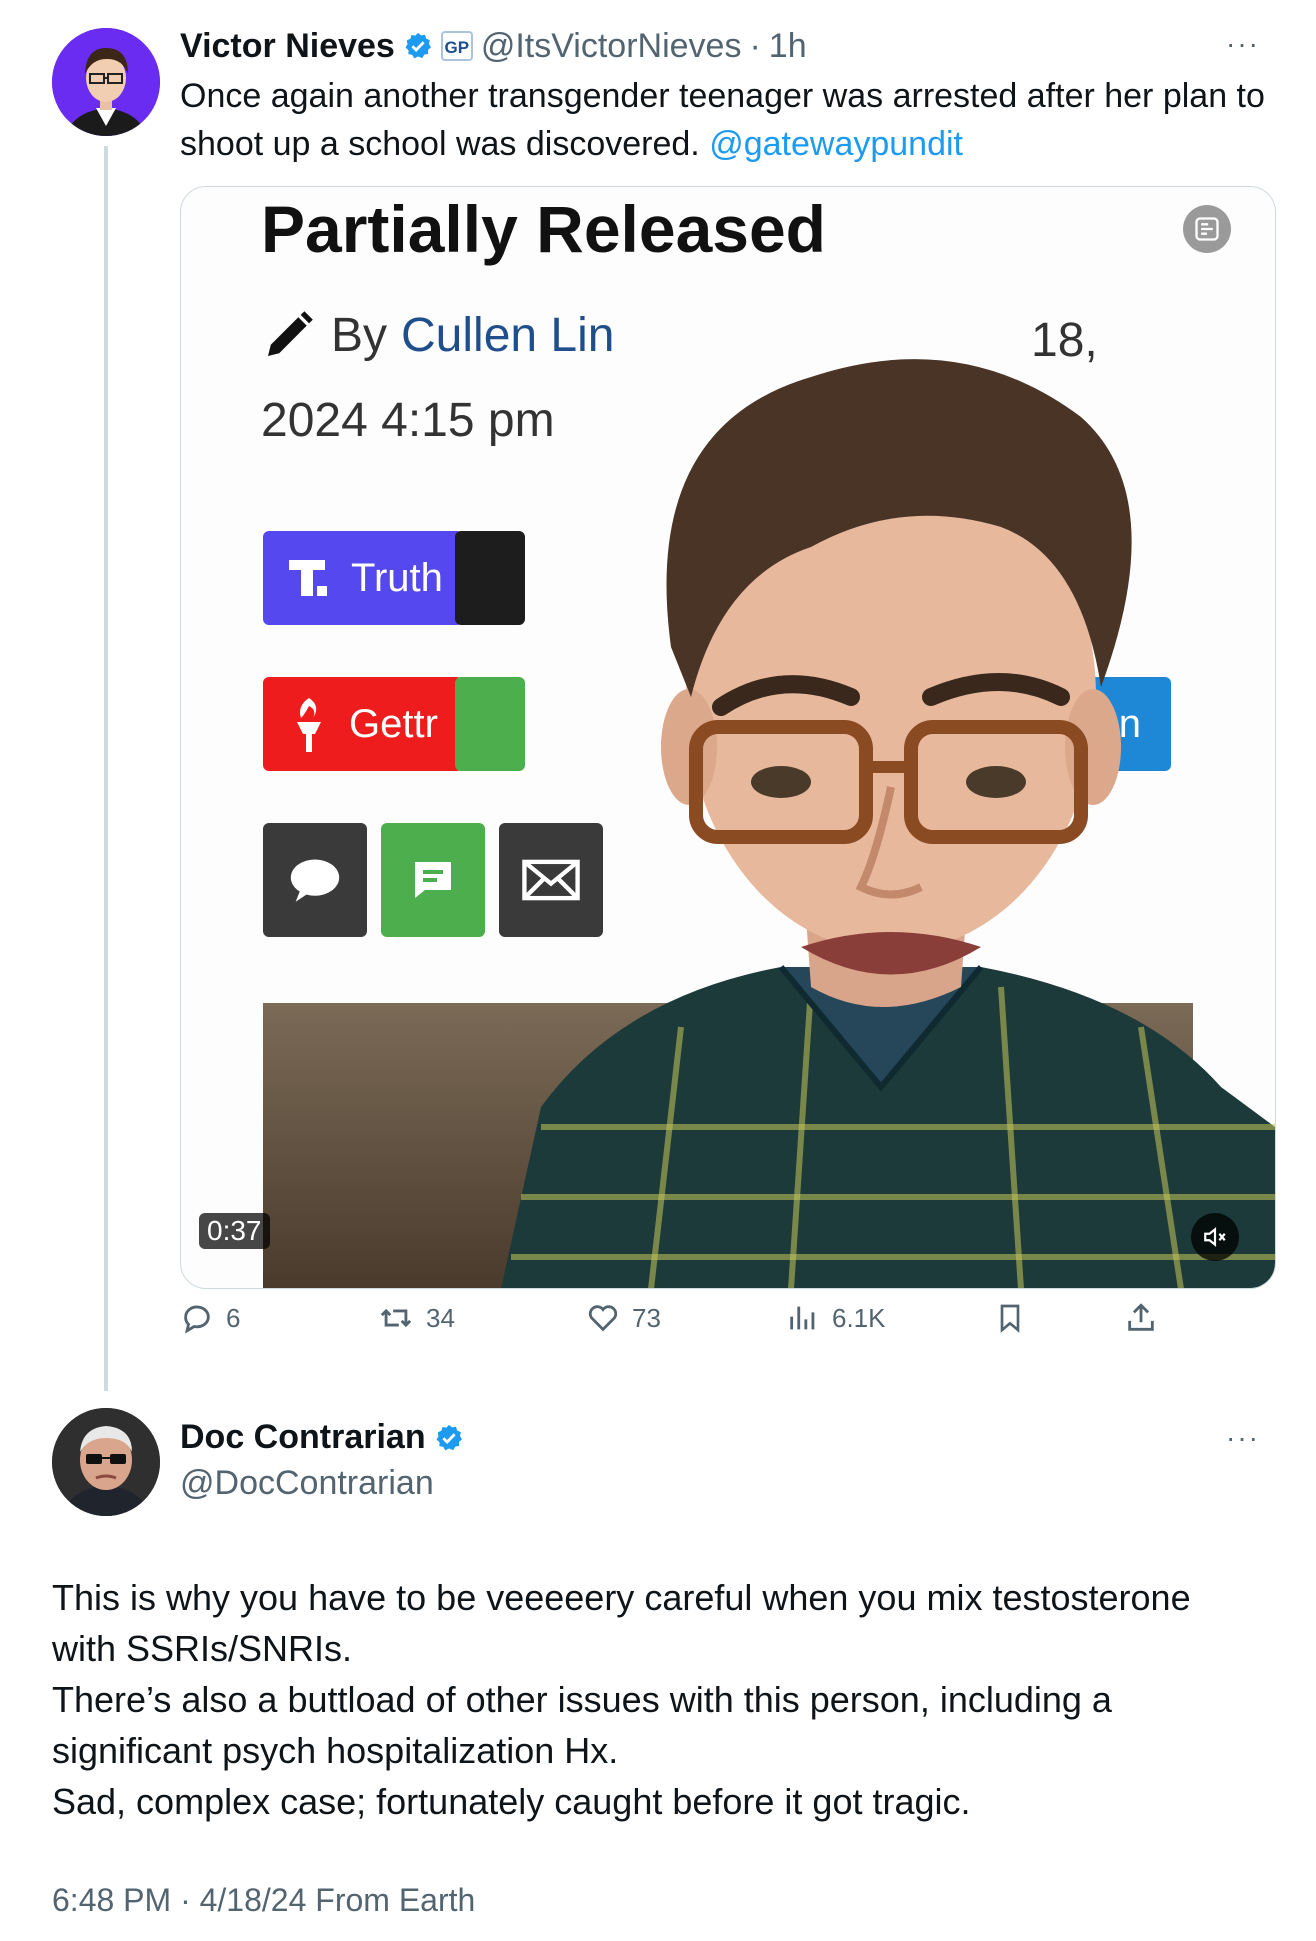  I want to click on reply-author-name: Doc Contrarian, so click(303, 1437).